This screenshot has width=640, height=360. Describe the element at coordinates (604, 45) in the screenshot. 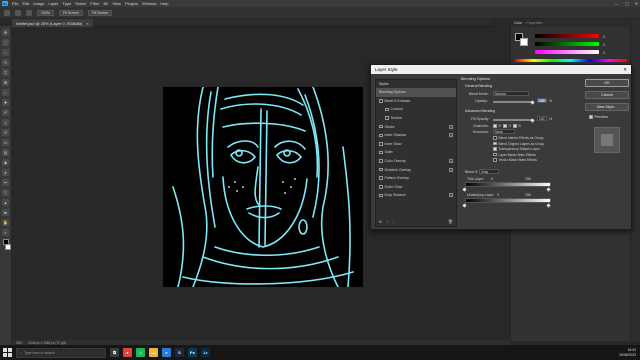

I see `green-value: 0` at that location.